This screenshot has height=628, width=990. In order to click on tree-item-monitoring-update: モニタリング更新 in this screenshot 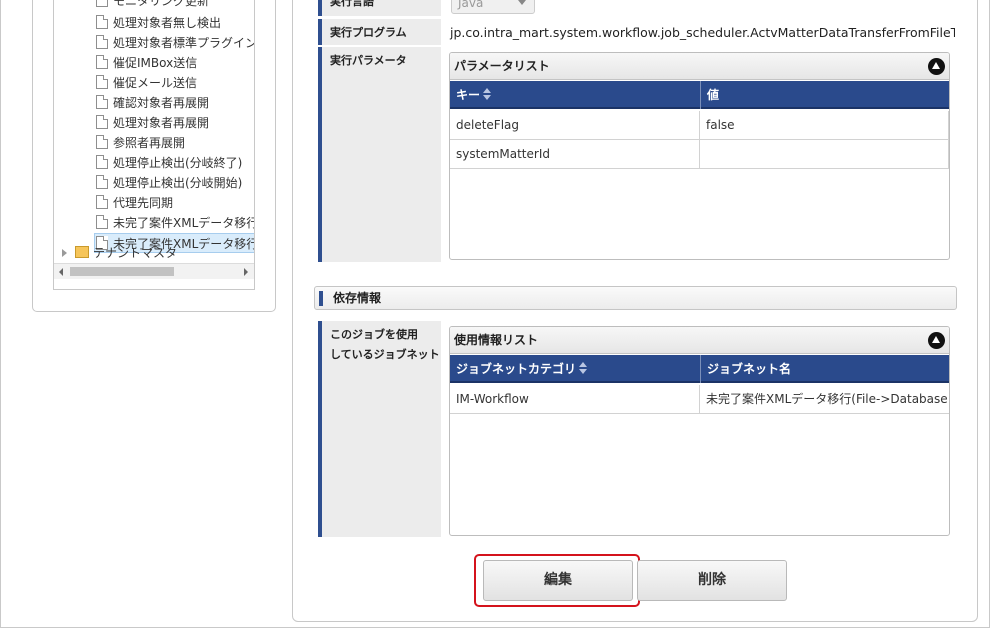, I will do `click(152, 5)`.